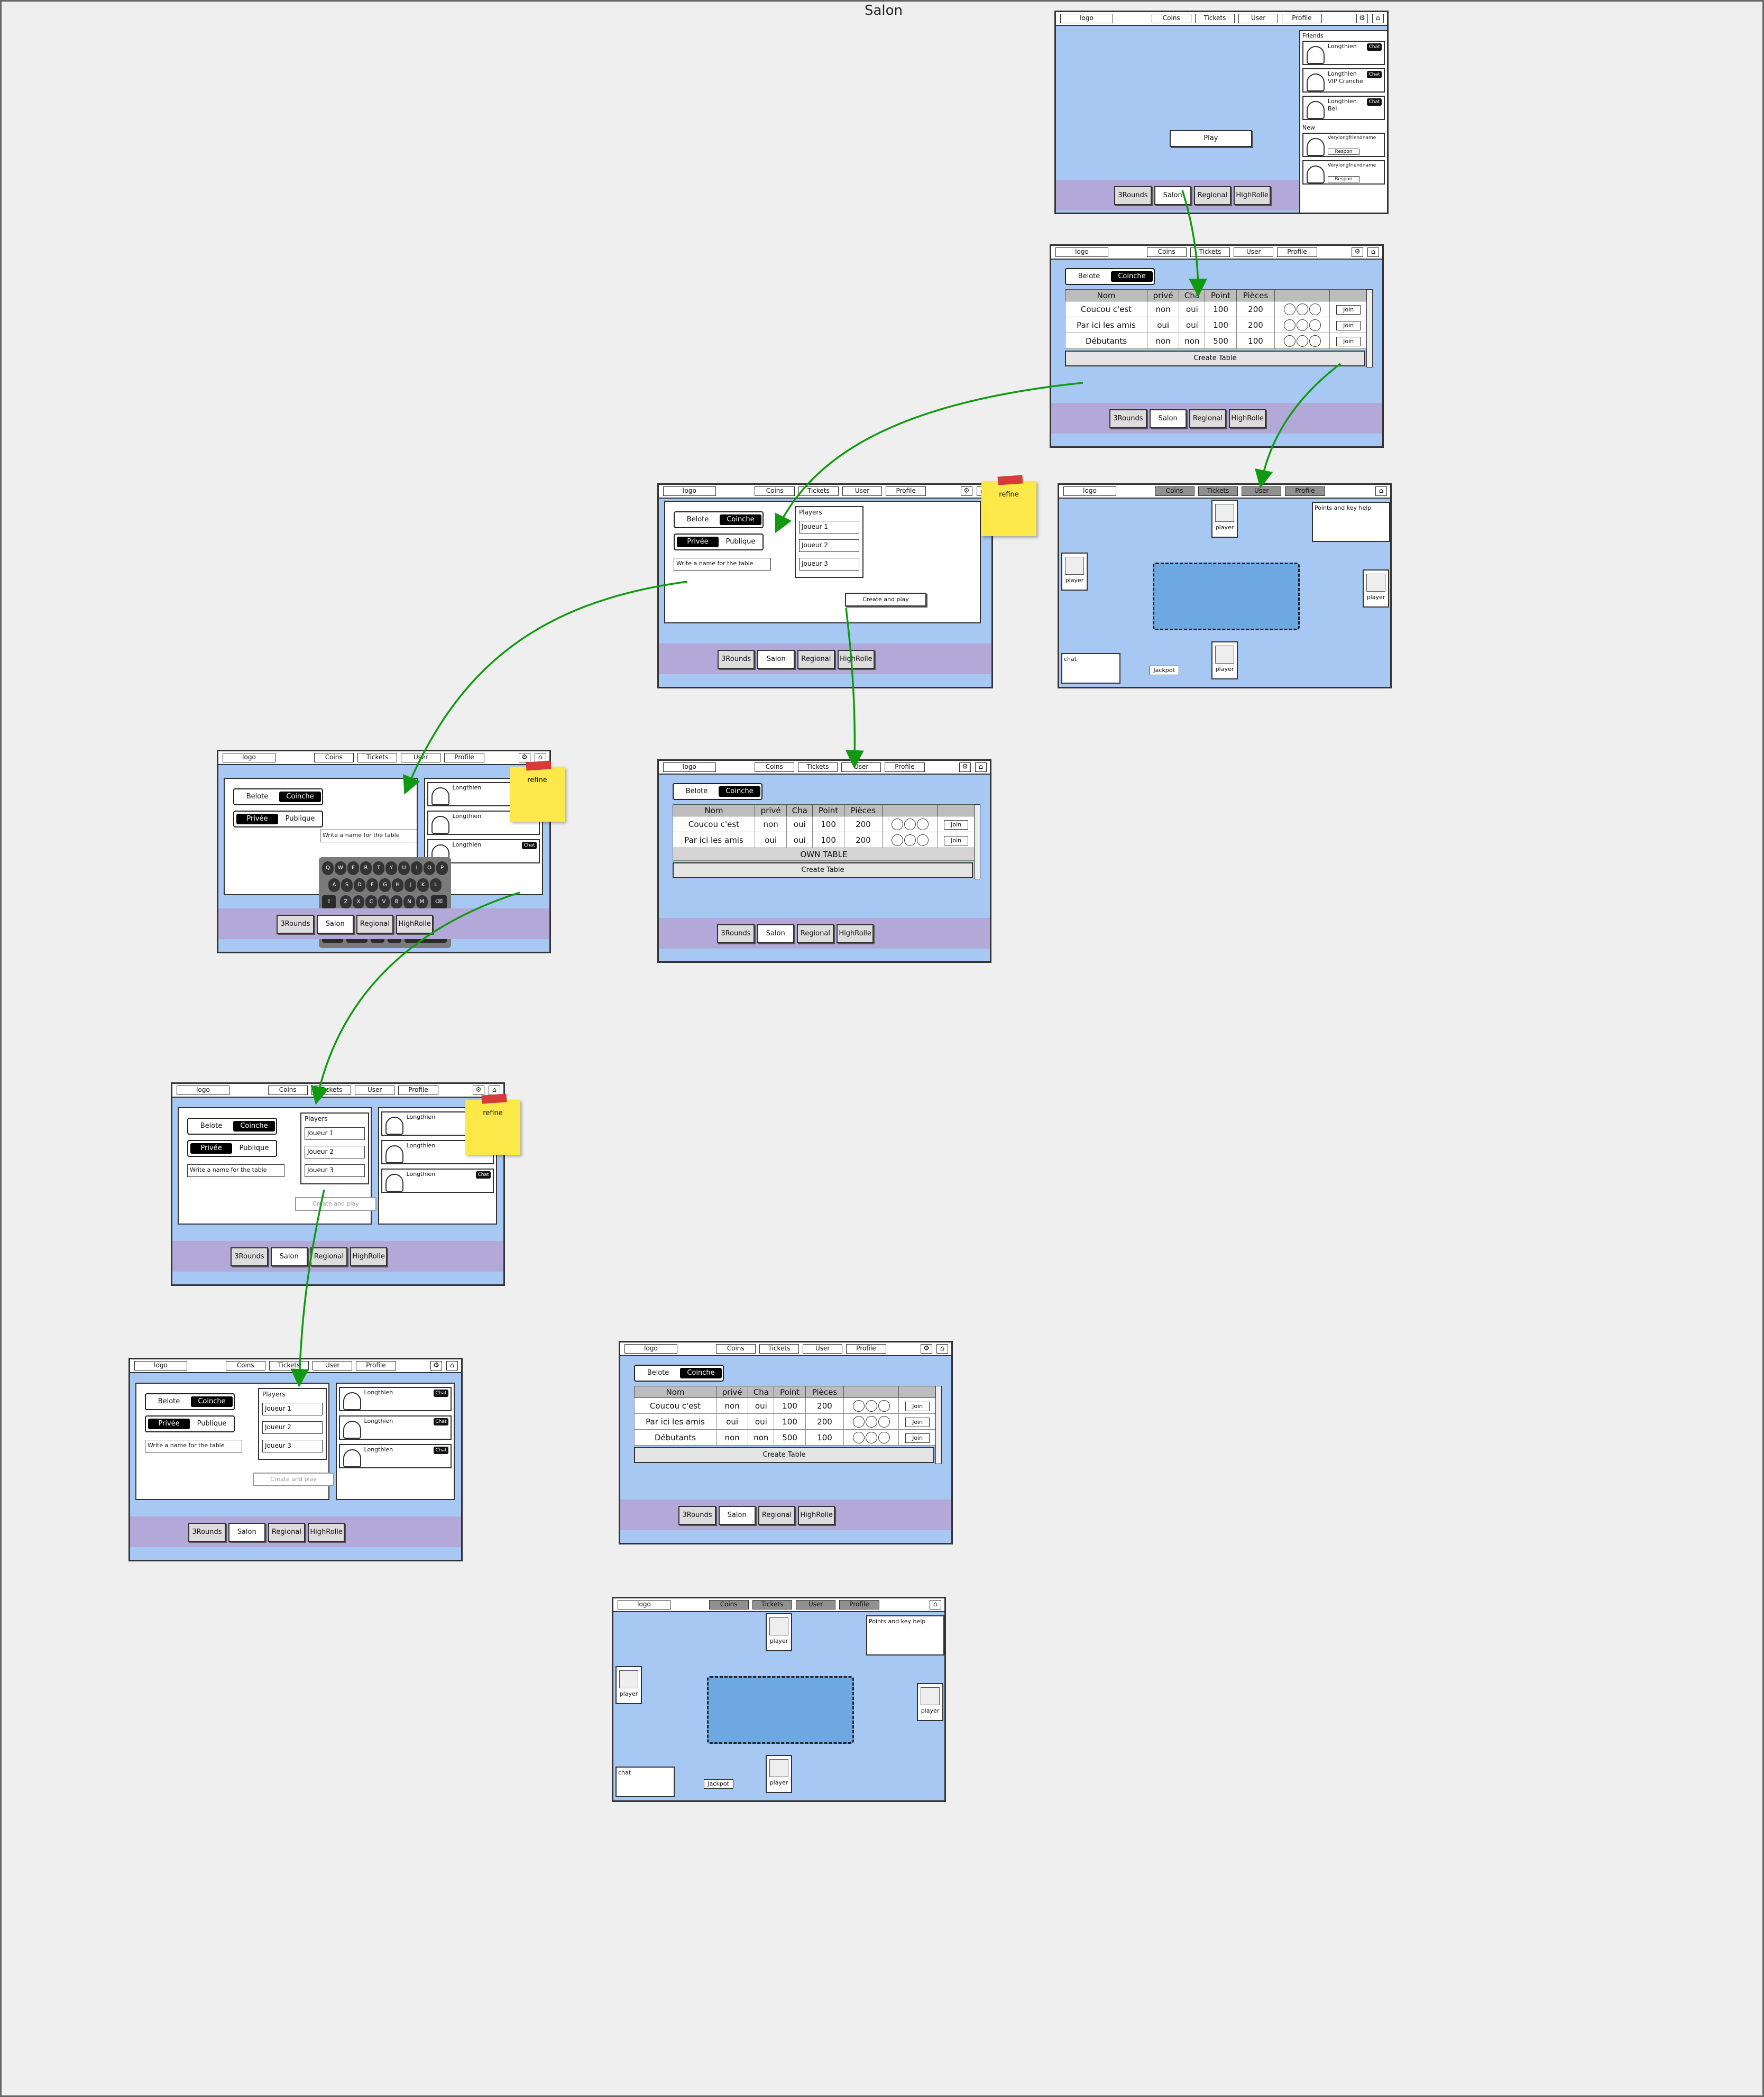 This screenshot has width=1764, height=2097. I want to click on arrow-create-to-createform, so click(929, 458).